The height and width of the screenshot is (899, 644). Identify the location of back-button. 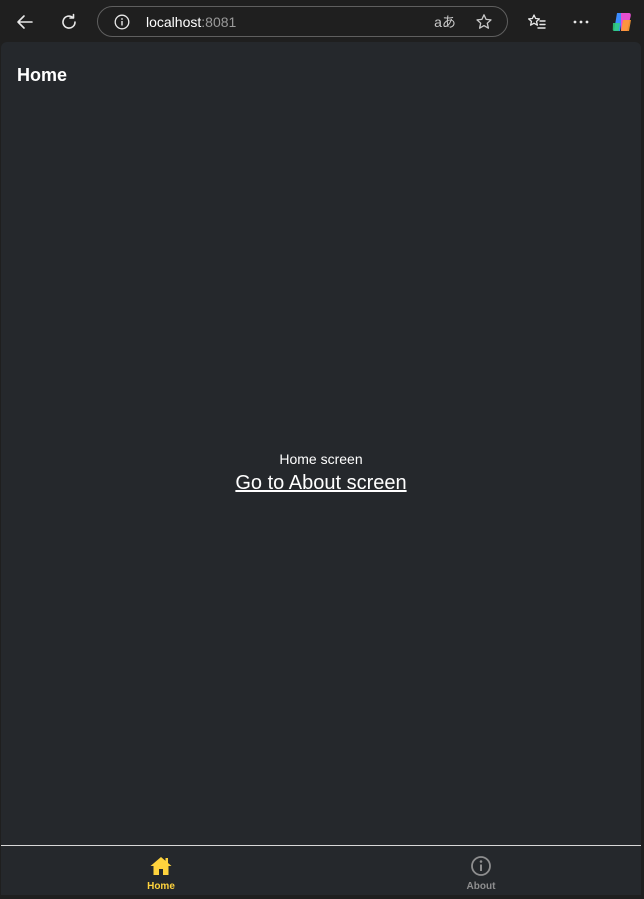
(25, 22).